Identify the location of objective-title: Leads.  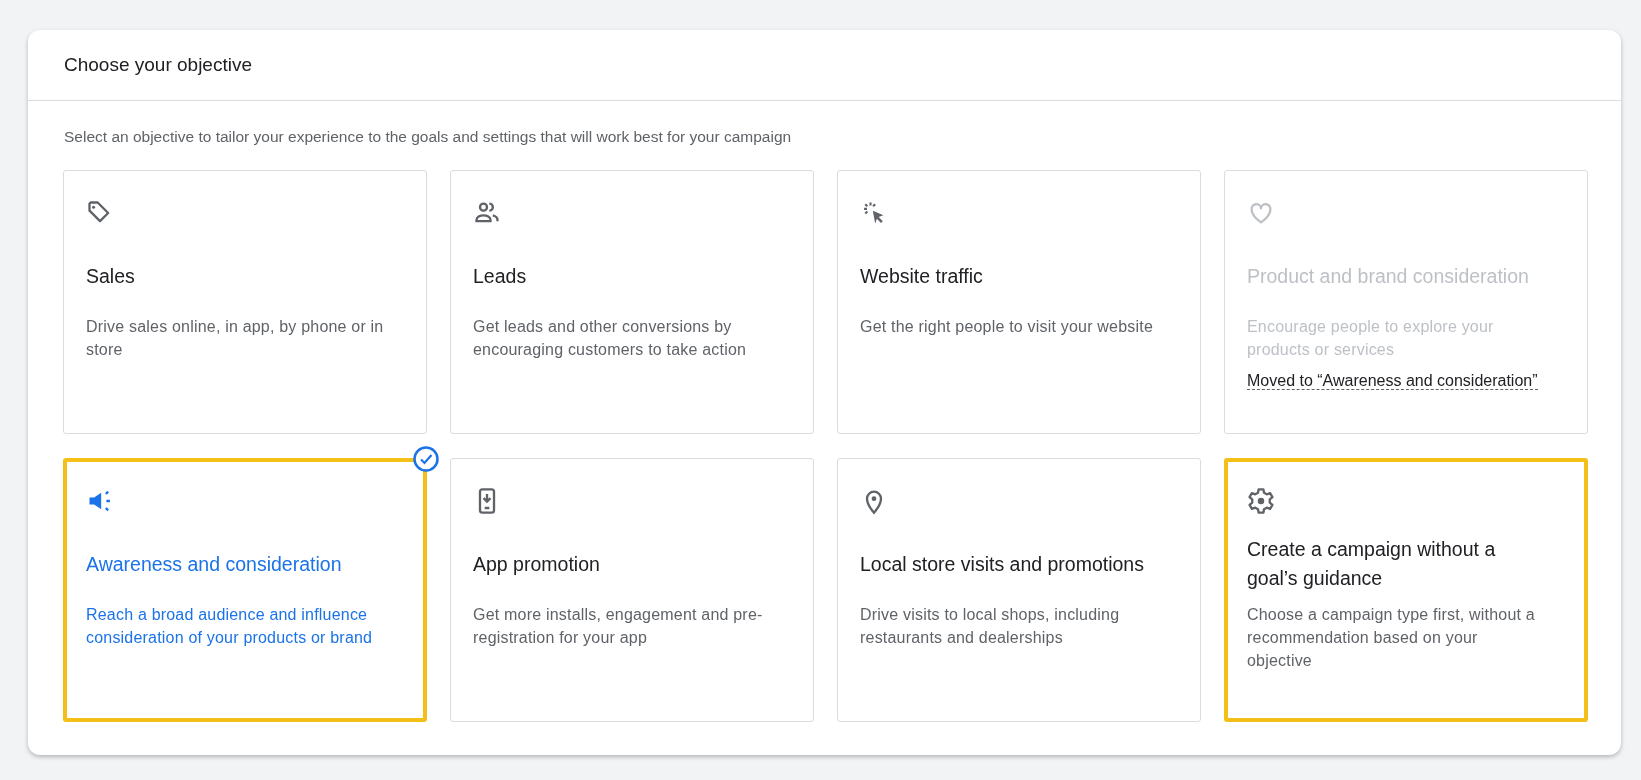
(500, 276).